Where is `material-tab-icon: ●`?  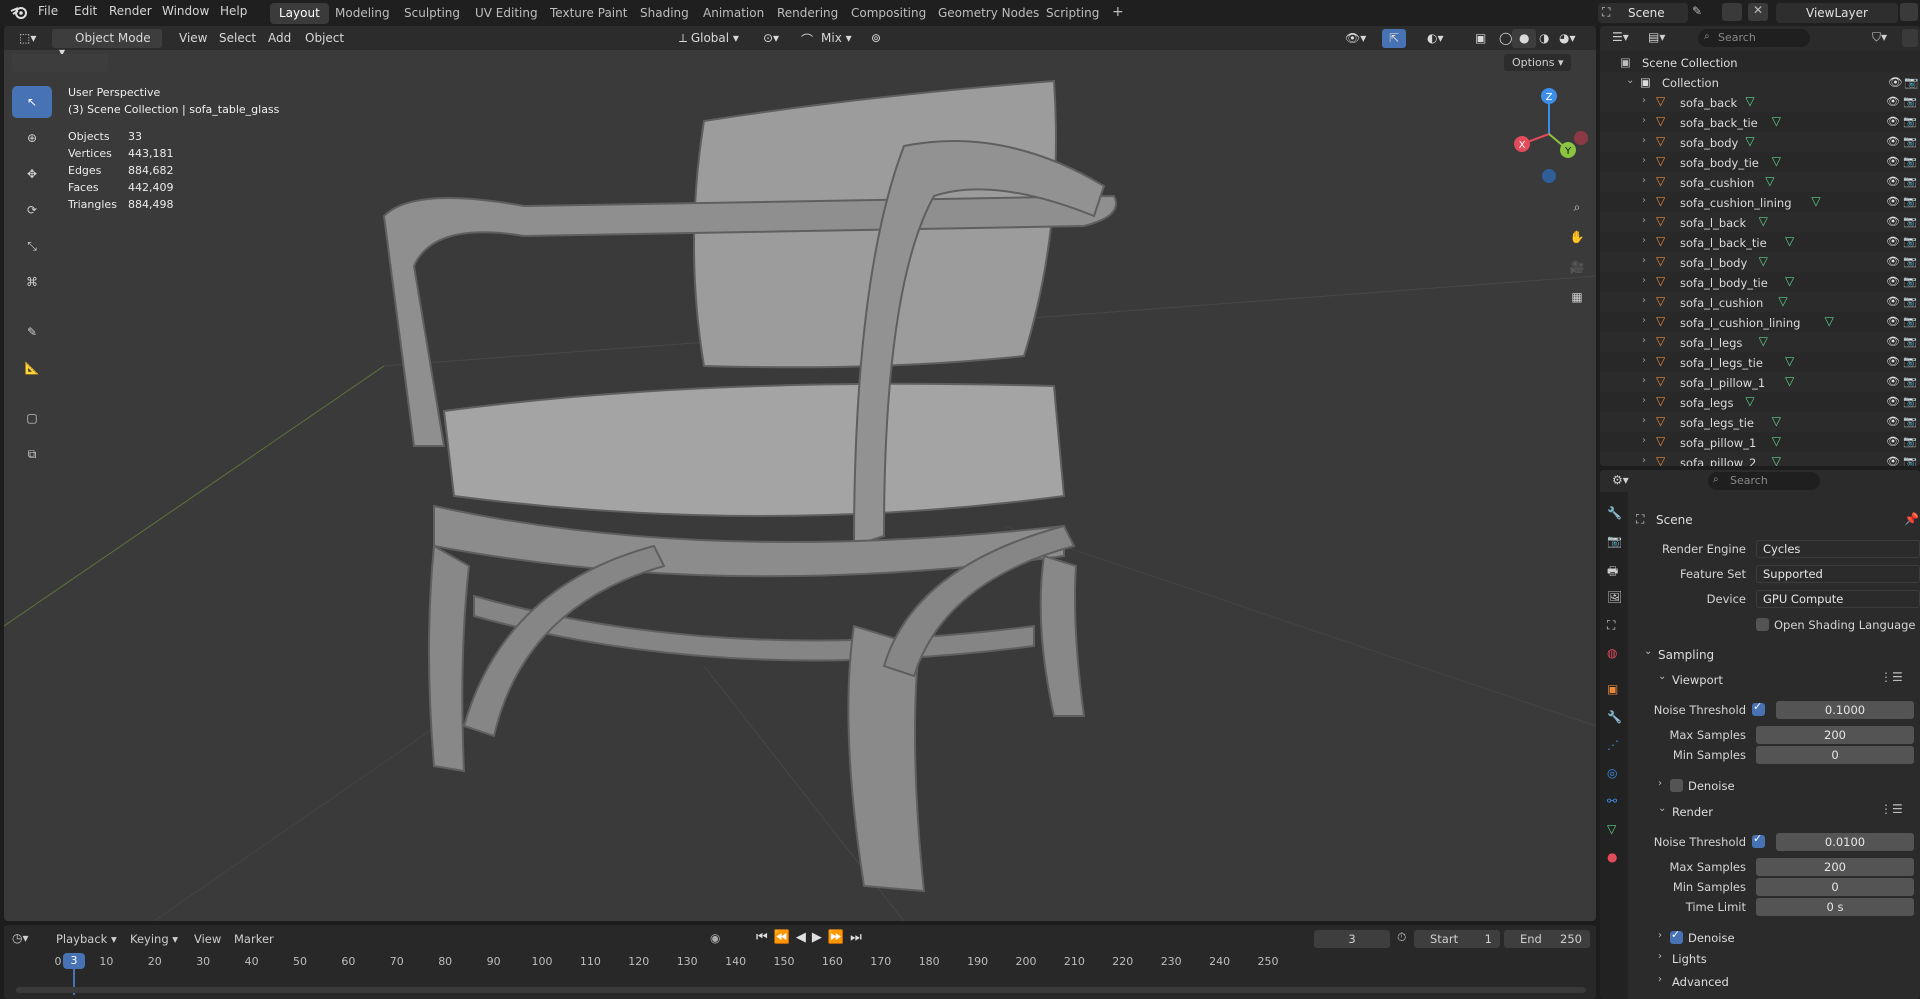
material-tab-icon: ● is located at coordinates (1612, 857).